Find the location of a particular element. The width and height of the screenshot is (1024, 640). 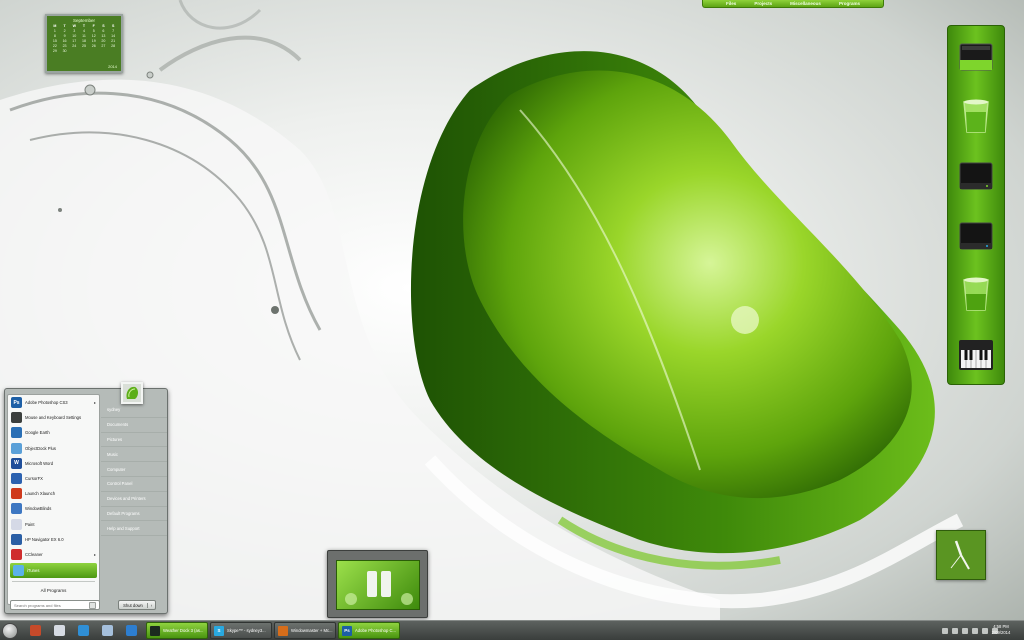

calendar-day: 2 is located at coordinates (65, 31).